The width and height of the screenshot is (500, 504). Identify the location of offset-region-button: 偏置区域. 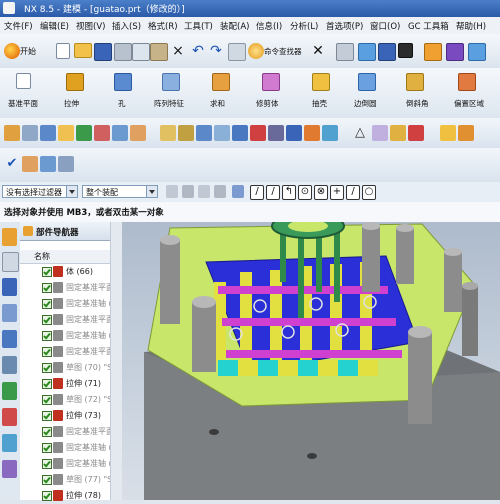
(469, 103).